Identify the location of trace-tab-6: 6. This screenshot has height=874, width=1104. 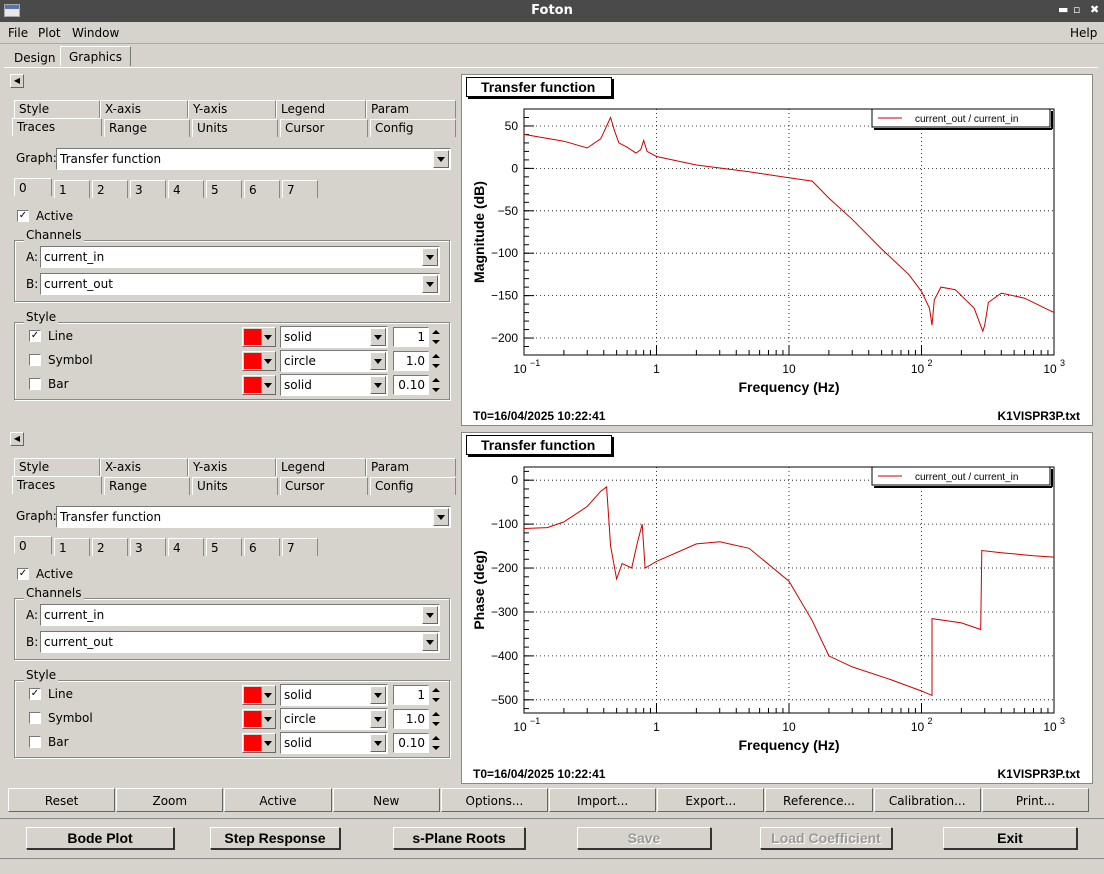
(262, 547).